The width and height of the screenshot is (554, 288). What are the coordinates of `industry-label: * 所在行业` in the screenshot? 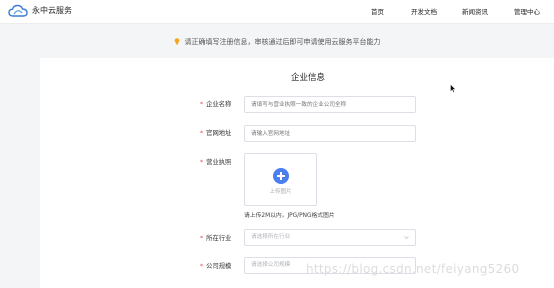 It's located at (216, 238).